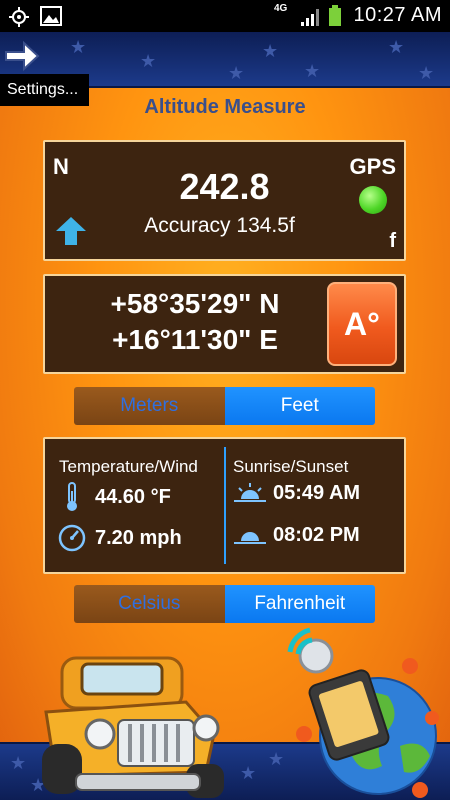  I want to click on clock-time: 10:27 AM, so click(397, 15).